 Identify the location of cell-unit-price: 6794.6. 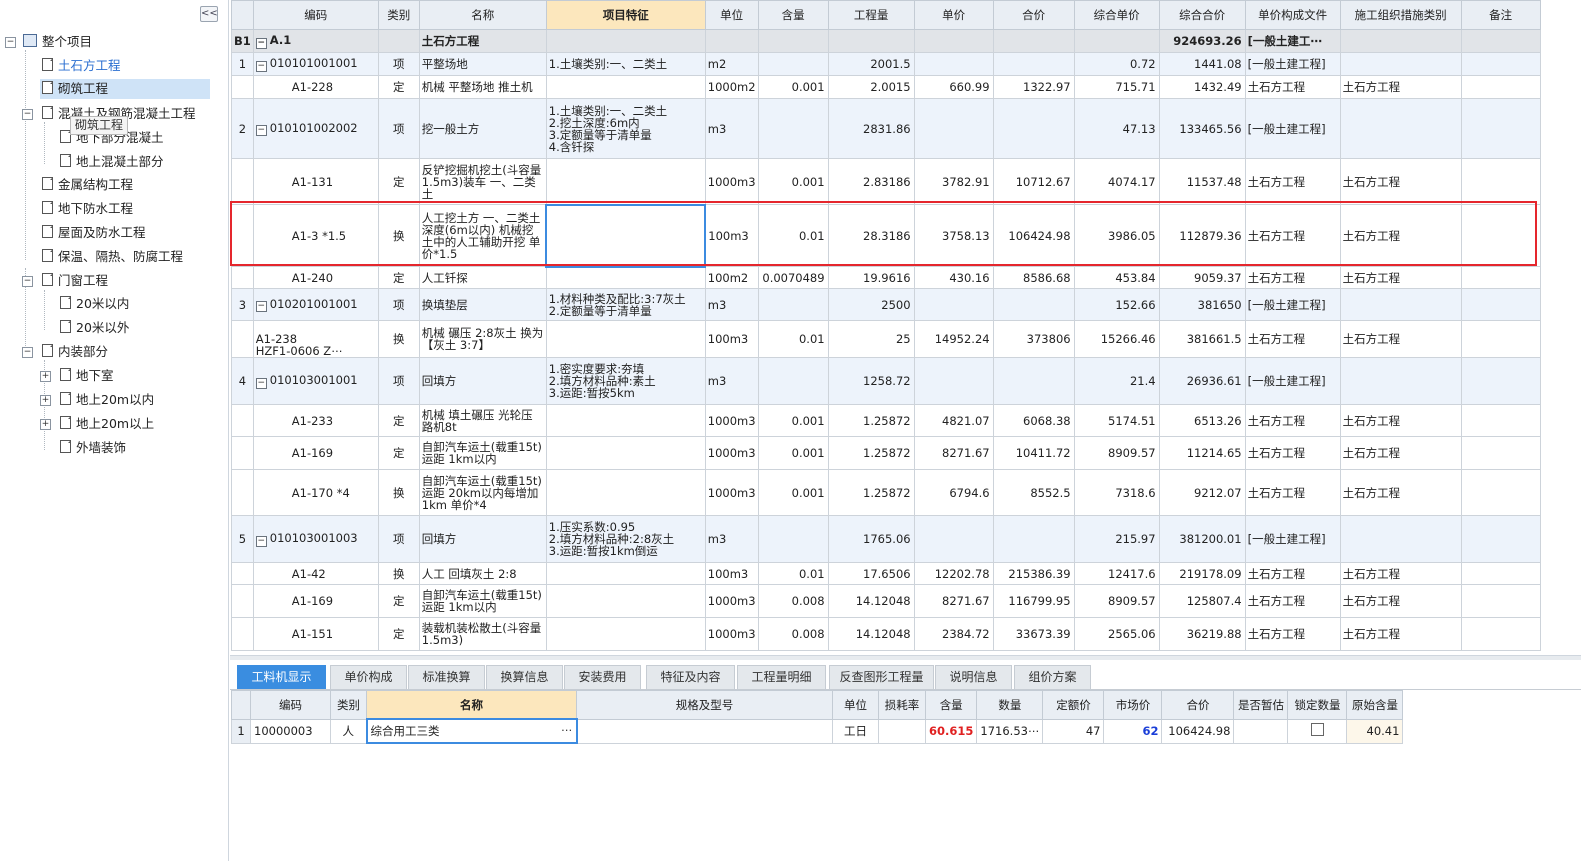
(953, 492).